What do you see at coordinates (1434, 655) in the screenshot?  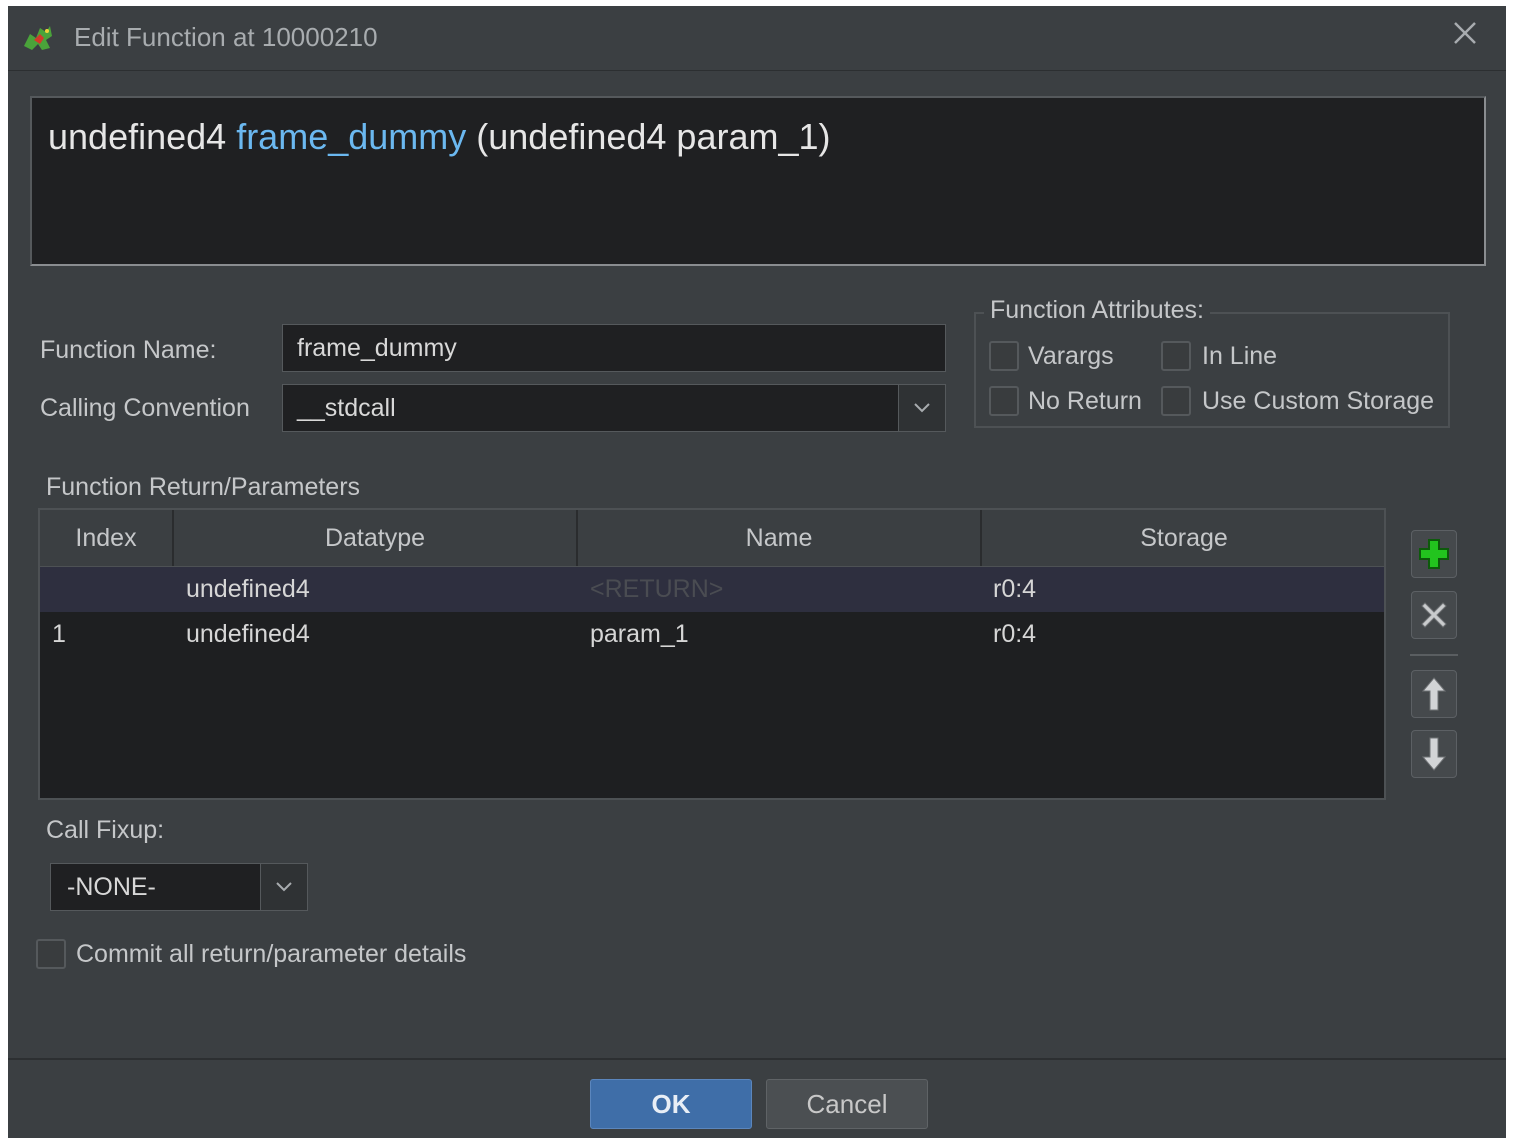 I see `side-buttons-divider` at bounding box center [1434, 655].